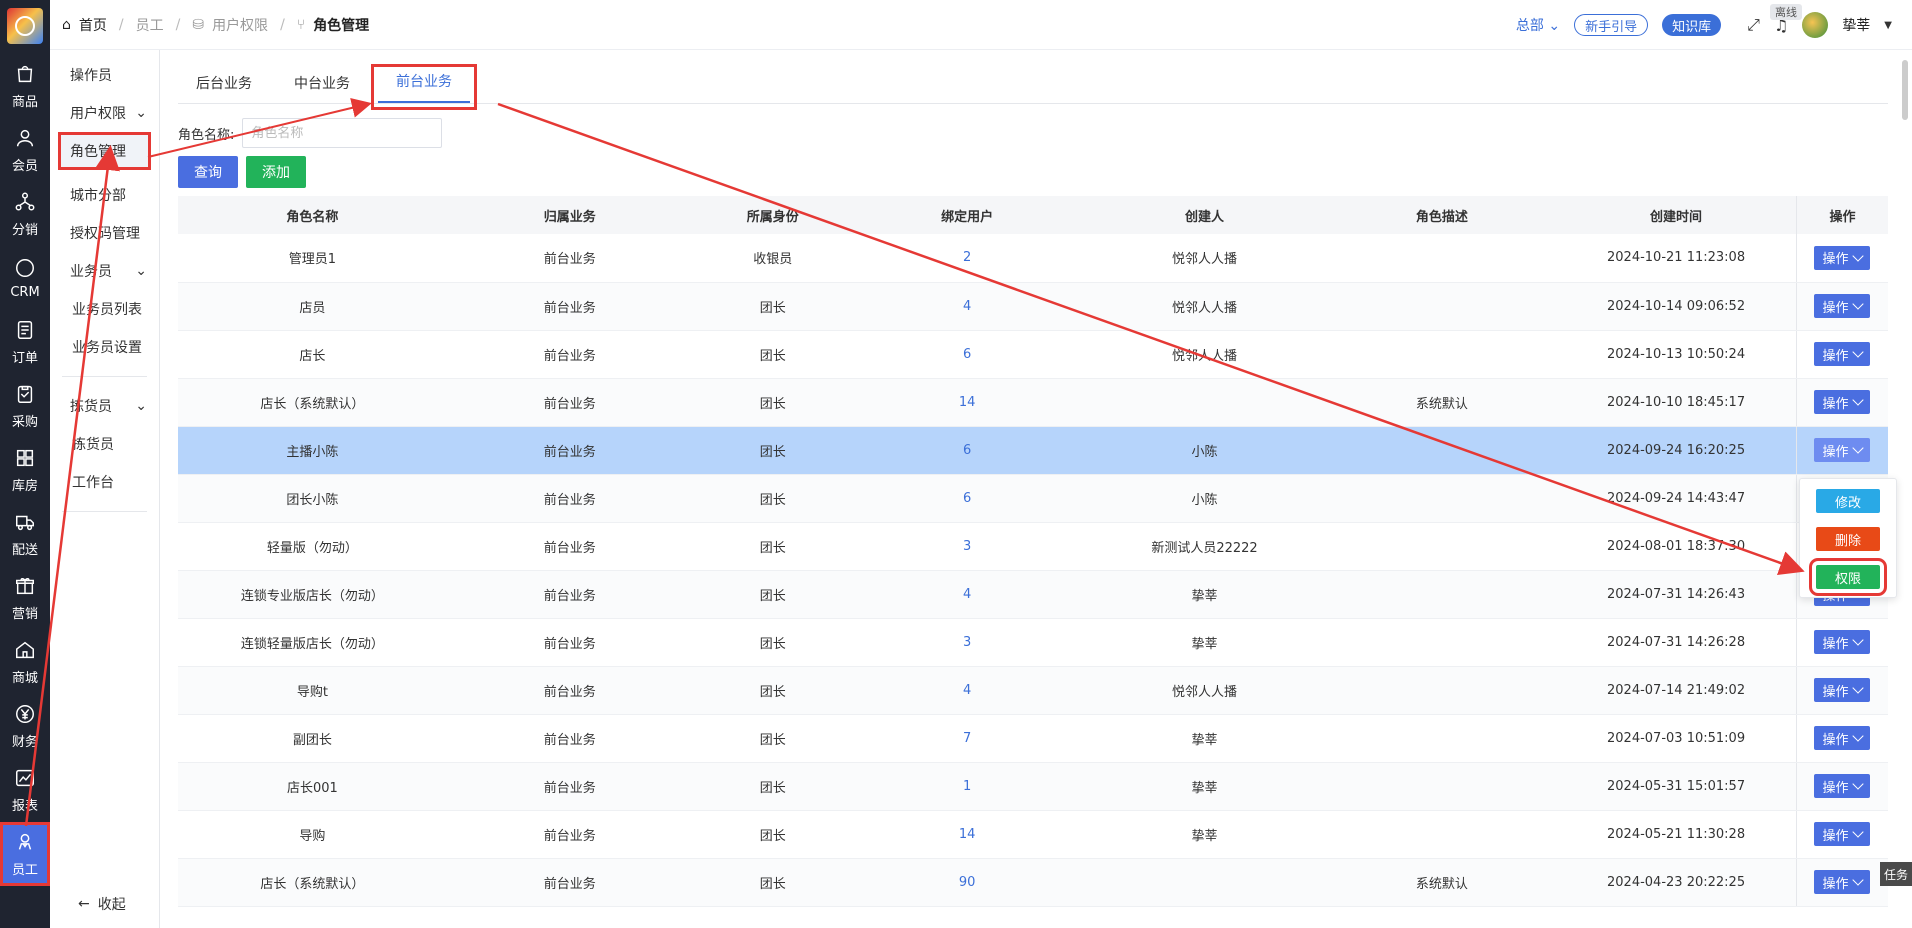  I want to click on caret-down-icon: ▼, so click(1888, 25).